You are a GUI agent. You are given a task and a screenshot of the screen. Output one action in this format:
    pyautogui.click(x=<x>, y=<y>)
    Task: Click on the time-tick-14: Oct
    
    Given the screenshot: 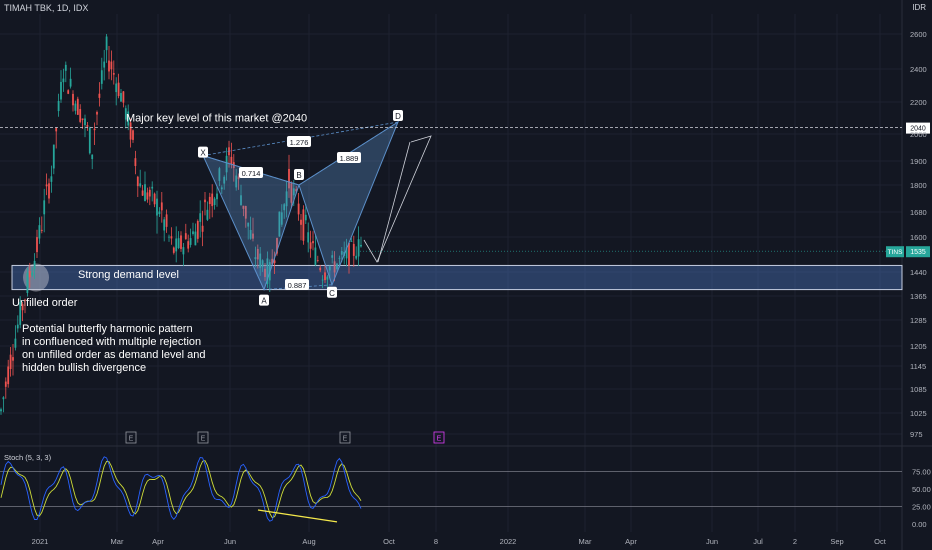 What is the action you would take?
    pyautogui.click(x=880, y=541)
    